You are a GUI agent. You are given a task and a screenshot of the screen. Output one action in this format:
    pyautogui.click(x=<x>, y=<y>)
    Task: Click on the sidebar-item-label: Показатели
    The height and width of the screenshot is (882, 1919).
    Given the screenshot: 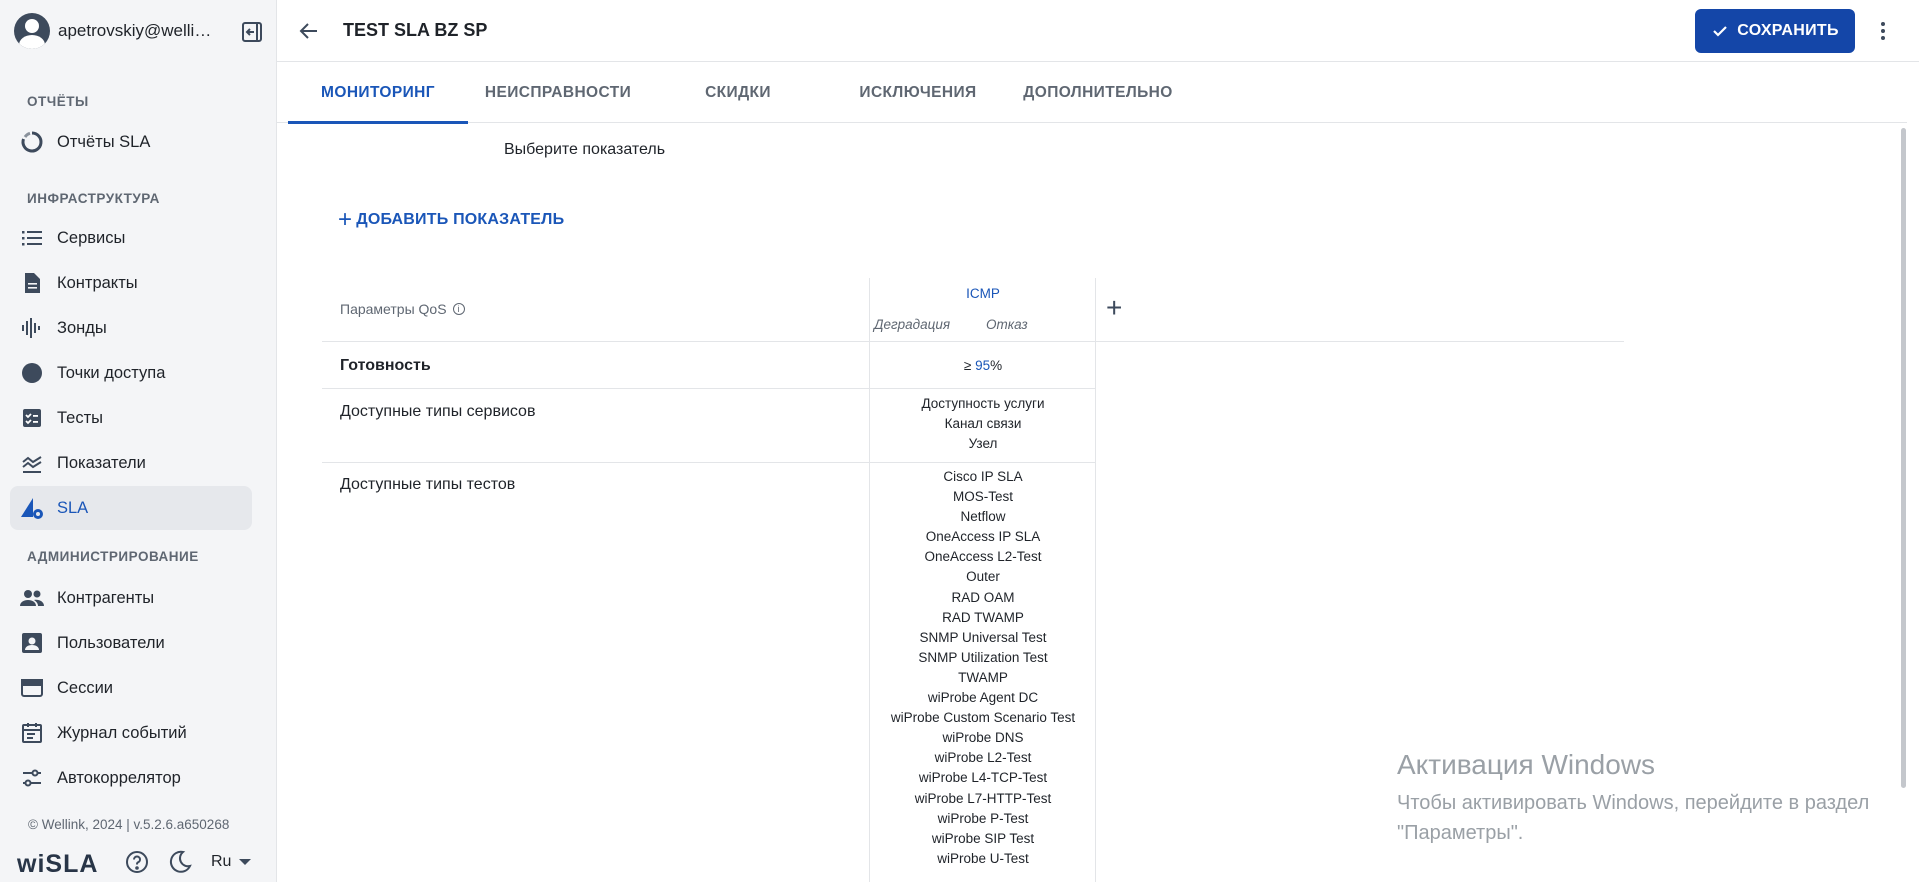 What is the action you would take?
    pyautogui.click(x=101, y=462)
    